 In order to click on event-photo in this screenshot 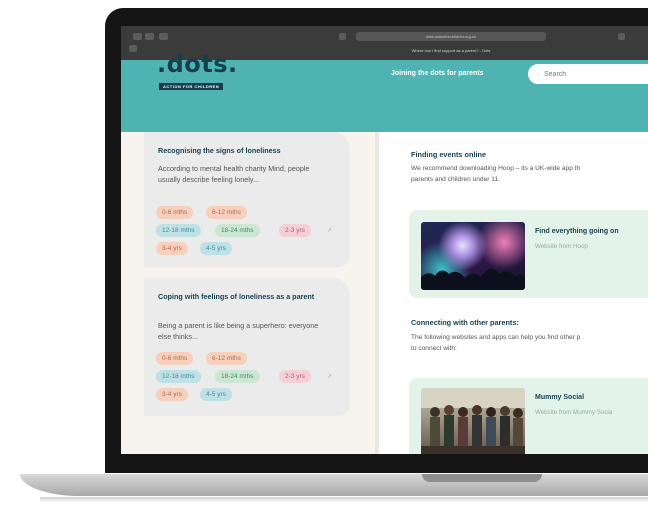, I will do `click(473, 256)`.